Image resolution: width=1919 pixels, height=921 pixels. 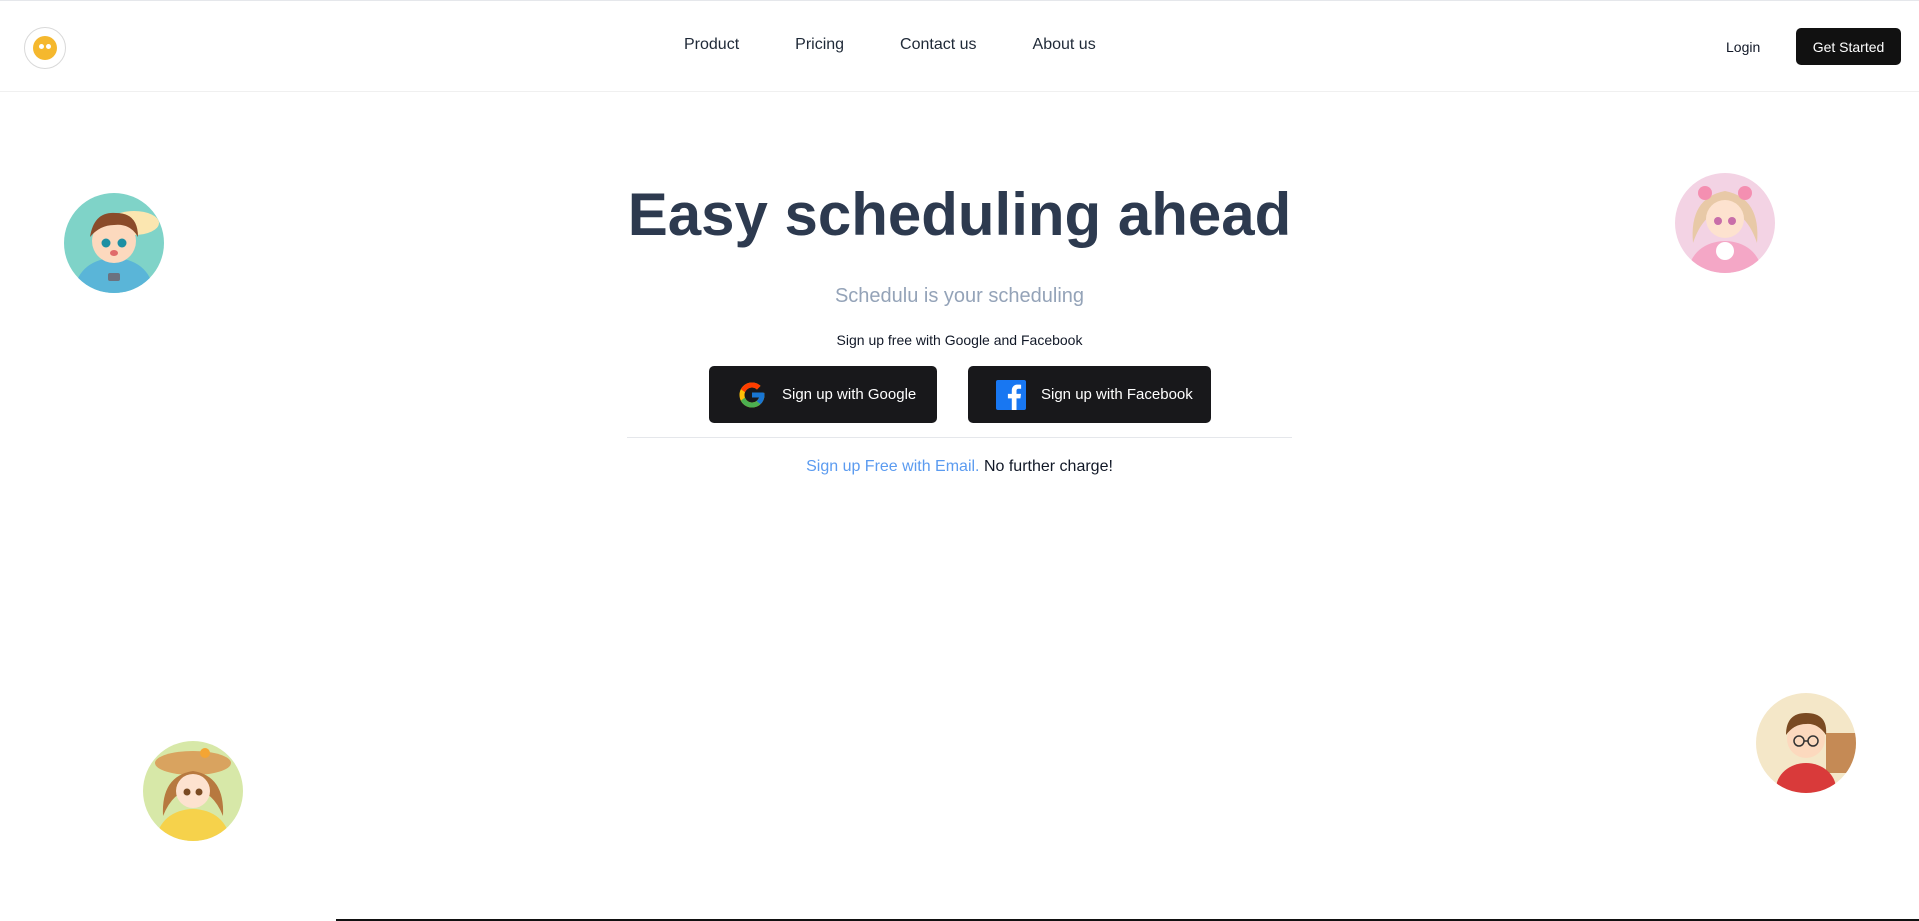 I want to click on email-signup-link: Sign up Free with Email., so click(x=892, y=466).